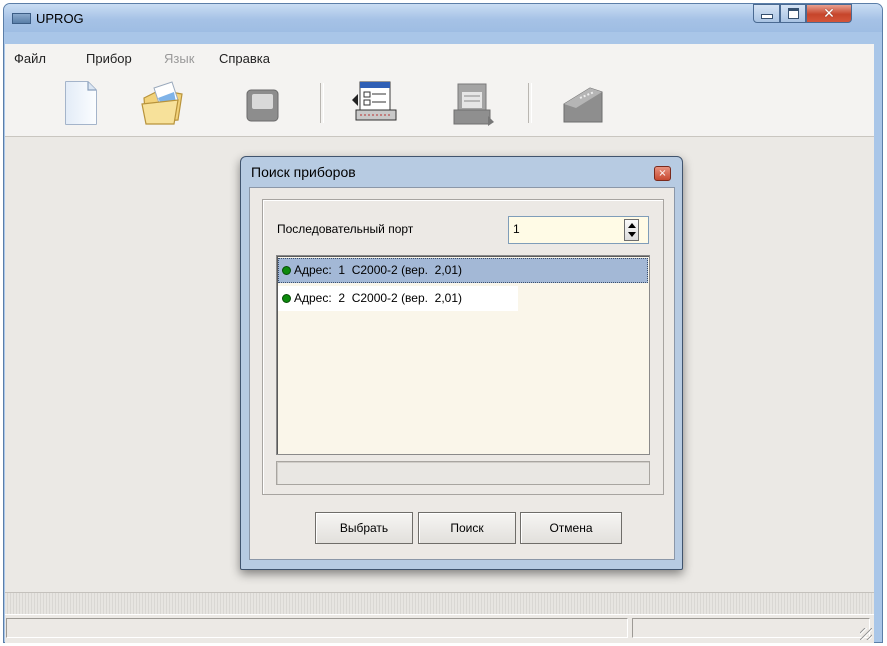 The height and width of the screenshot is (646, 887). Describe the element at coordinates (163, 104) in the screenshot. I see `open-folder-icon` at that location.